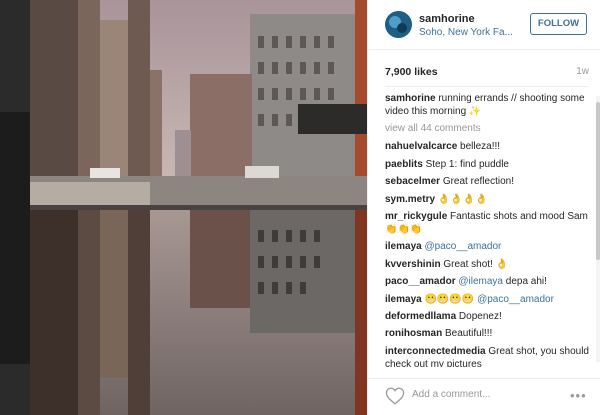  What do you see at coordinates (558, 24) in the screenshot?
I see `follow-button: FOLLOW` at bounding box center [558, 24].